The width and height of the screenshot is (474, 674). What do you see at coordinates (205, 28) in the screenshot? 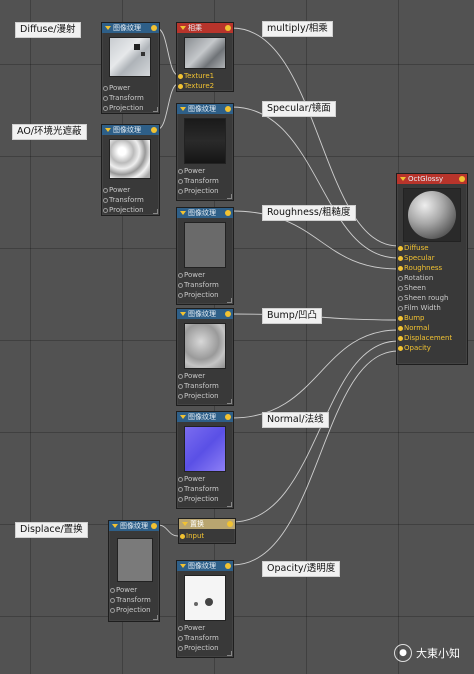
I see `node-header: 相乘` at bounding box center [205, 28].